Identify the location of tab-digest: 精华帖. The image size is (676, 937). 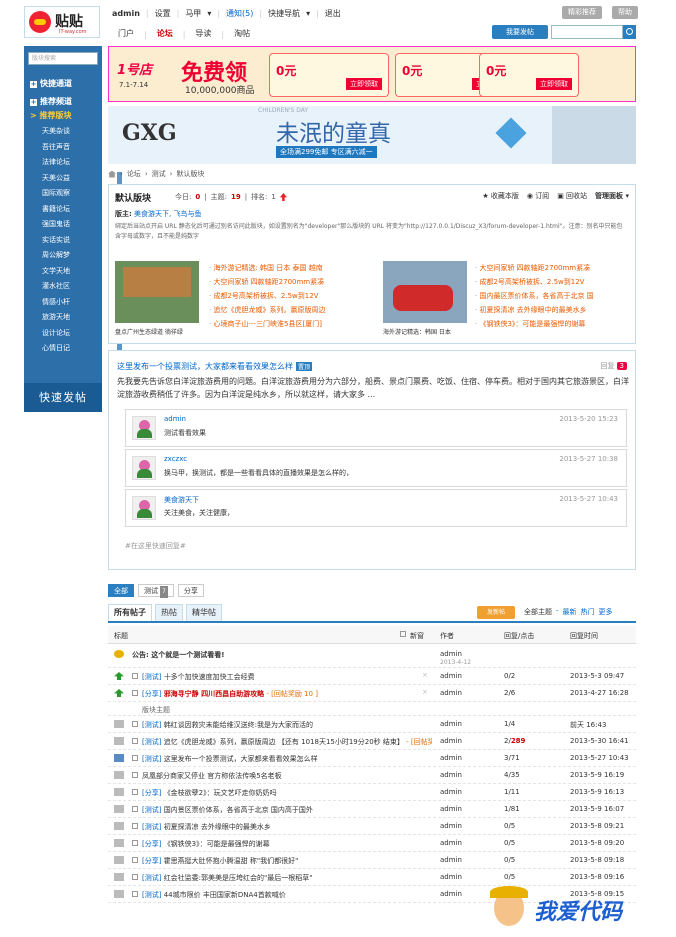
(204, 613).